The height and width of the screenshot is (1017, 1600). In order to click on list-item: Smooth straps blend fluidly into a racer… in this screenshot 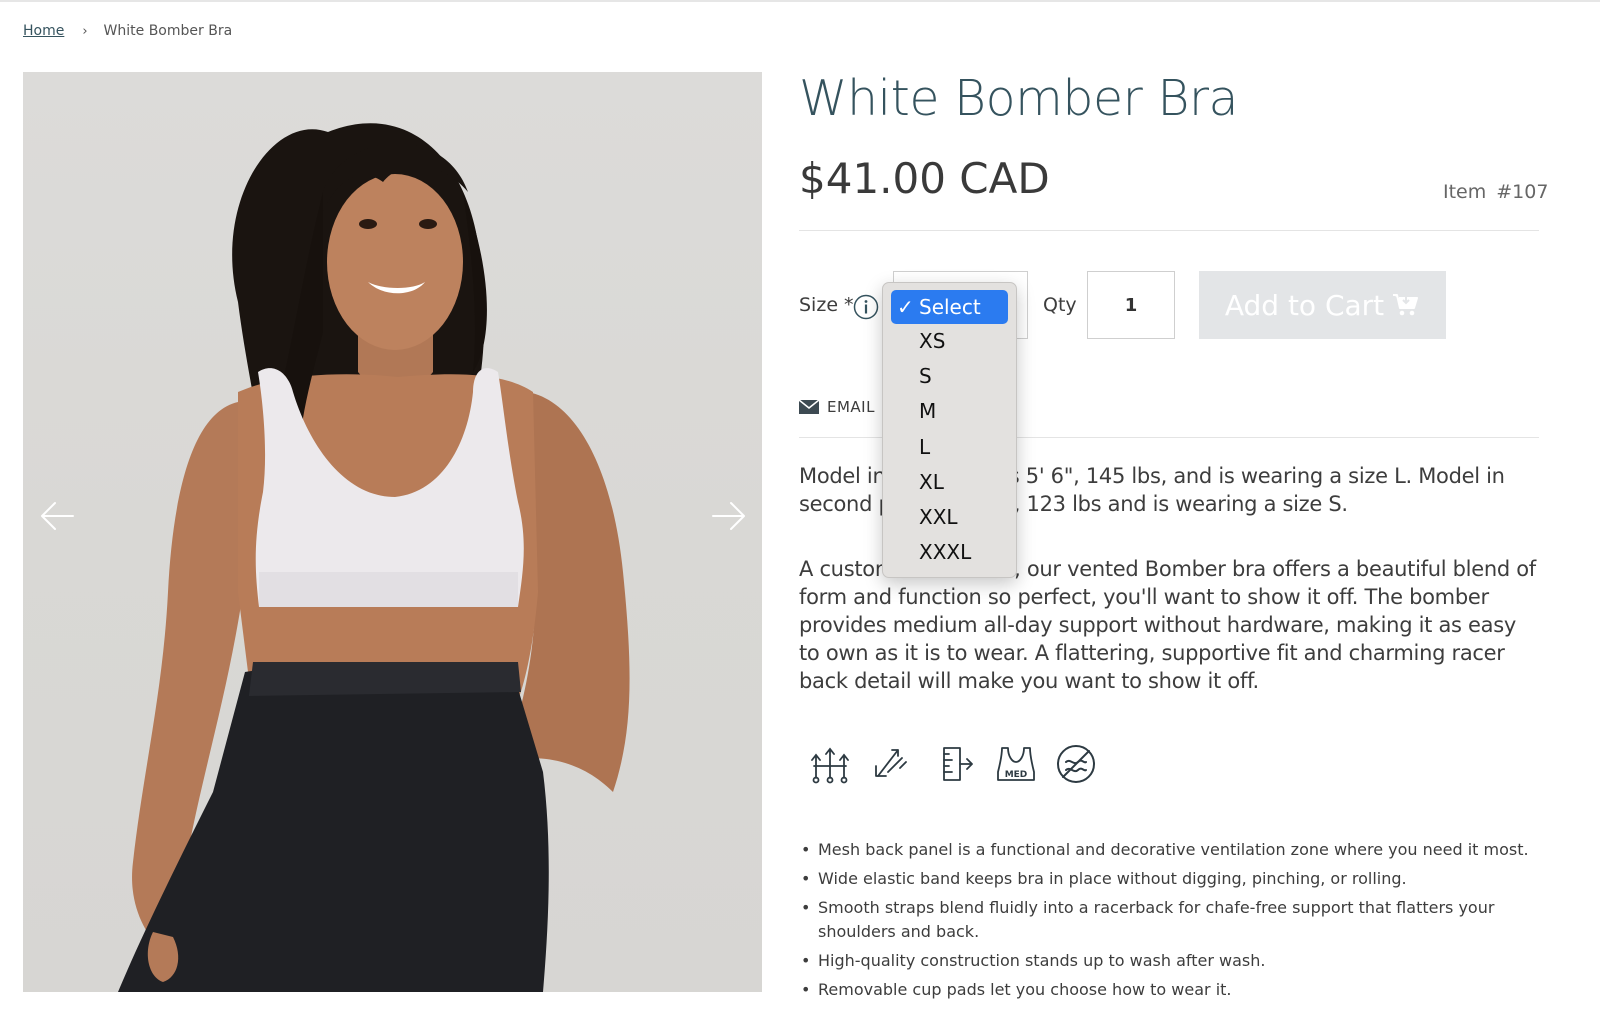, I will do `click(1169, 920)`.